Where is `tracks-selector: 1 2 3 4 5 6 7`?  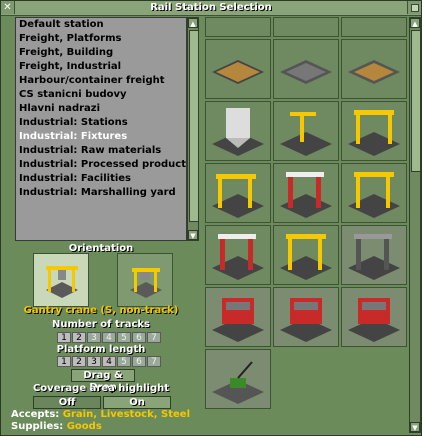
tracks-selector: 1 2 3 4 5 6 7 is located at coordinates (109, 337).